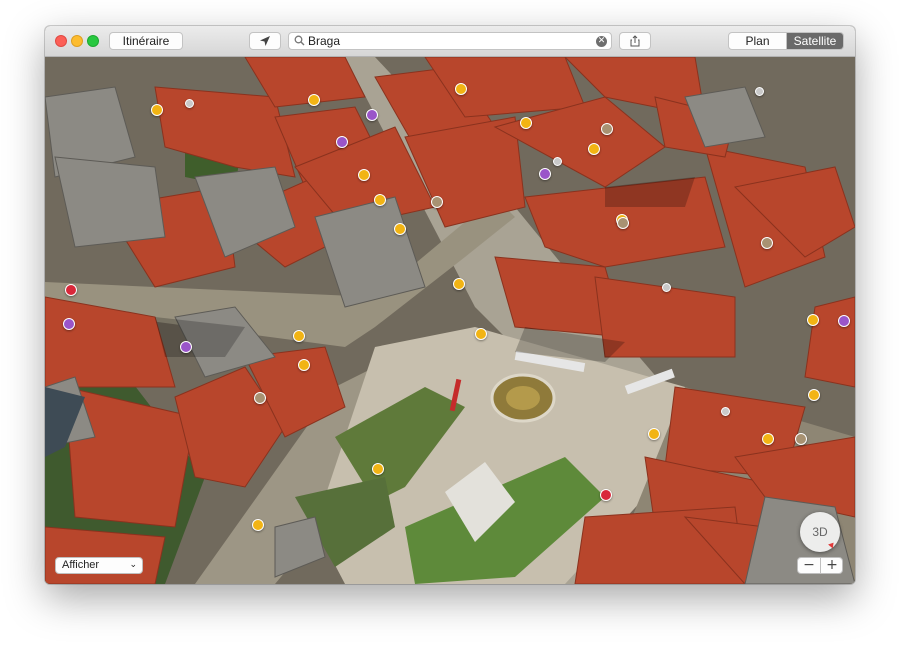 The height and width of the screenshot is (649, 900). What do you see at coordinates (146, 41) in the screenshot?
I see `itinerary-button: Itinéraire` at bounding box center [146, 41].